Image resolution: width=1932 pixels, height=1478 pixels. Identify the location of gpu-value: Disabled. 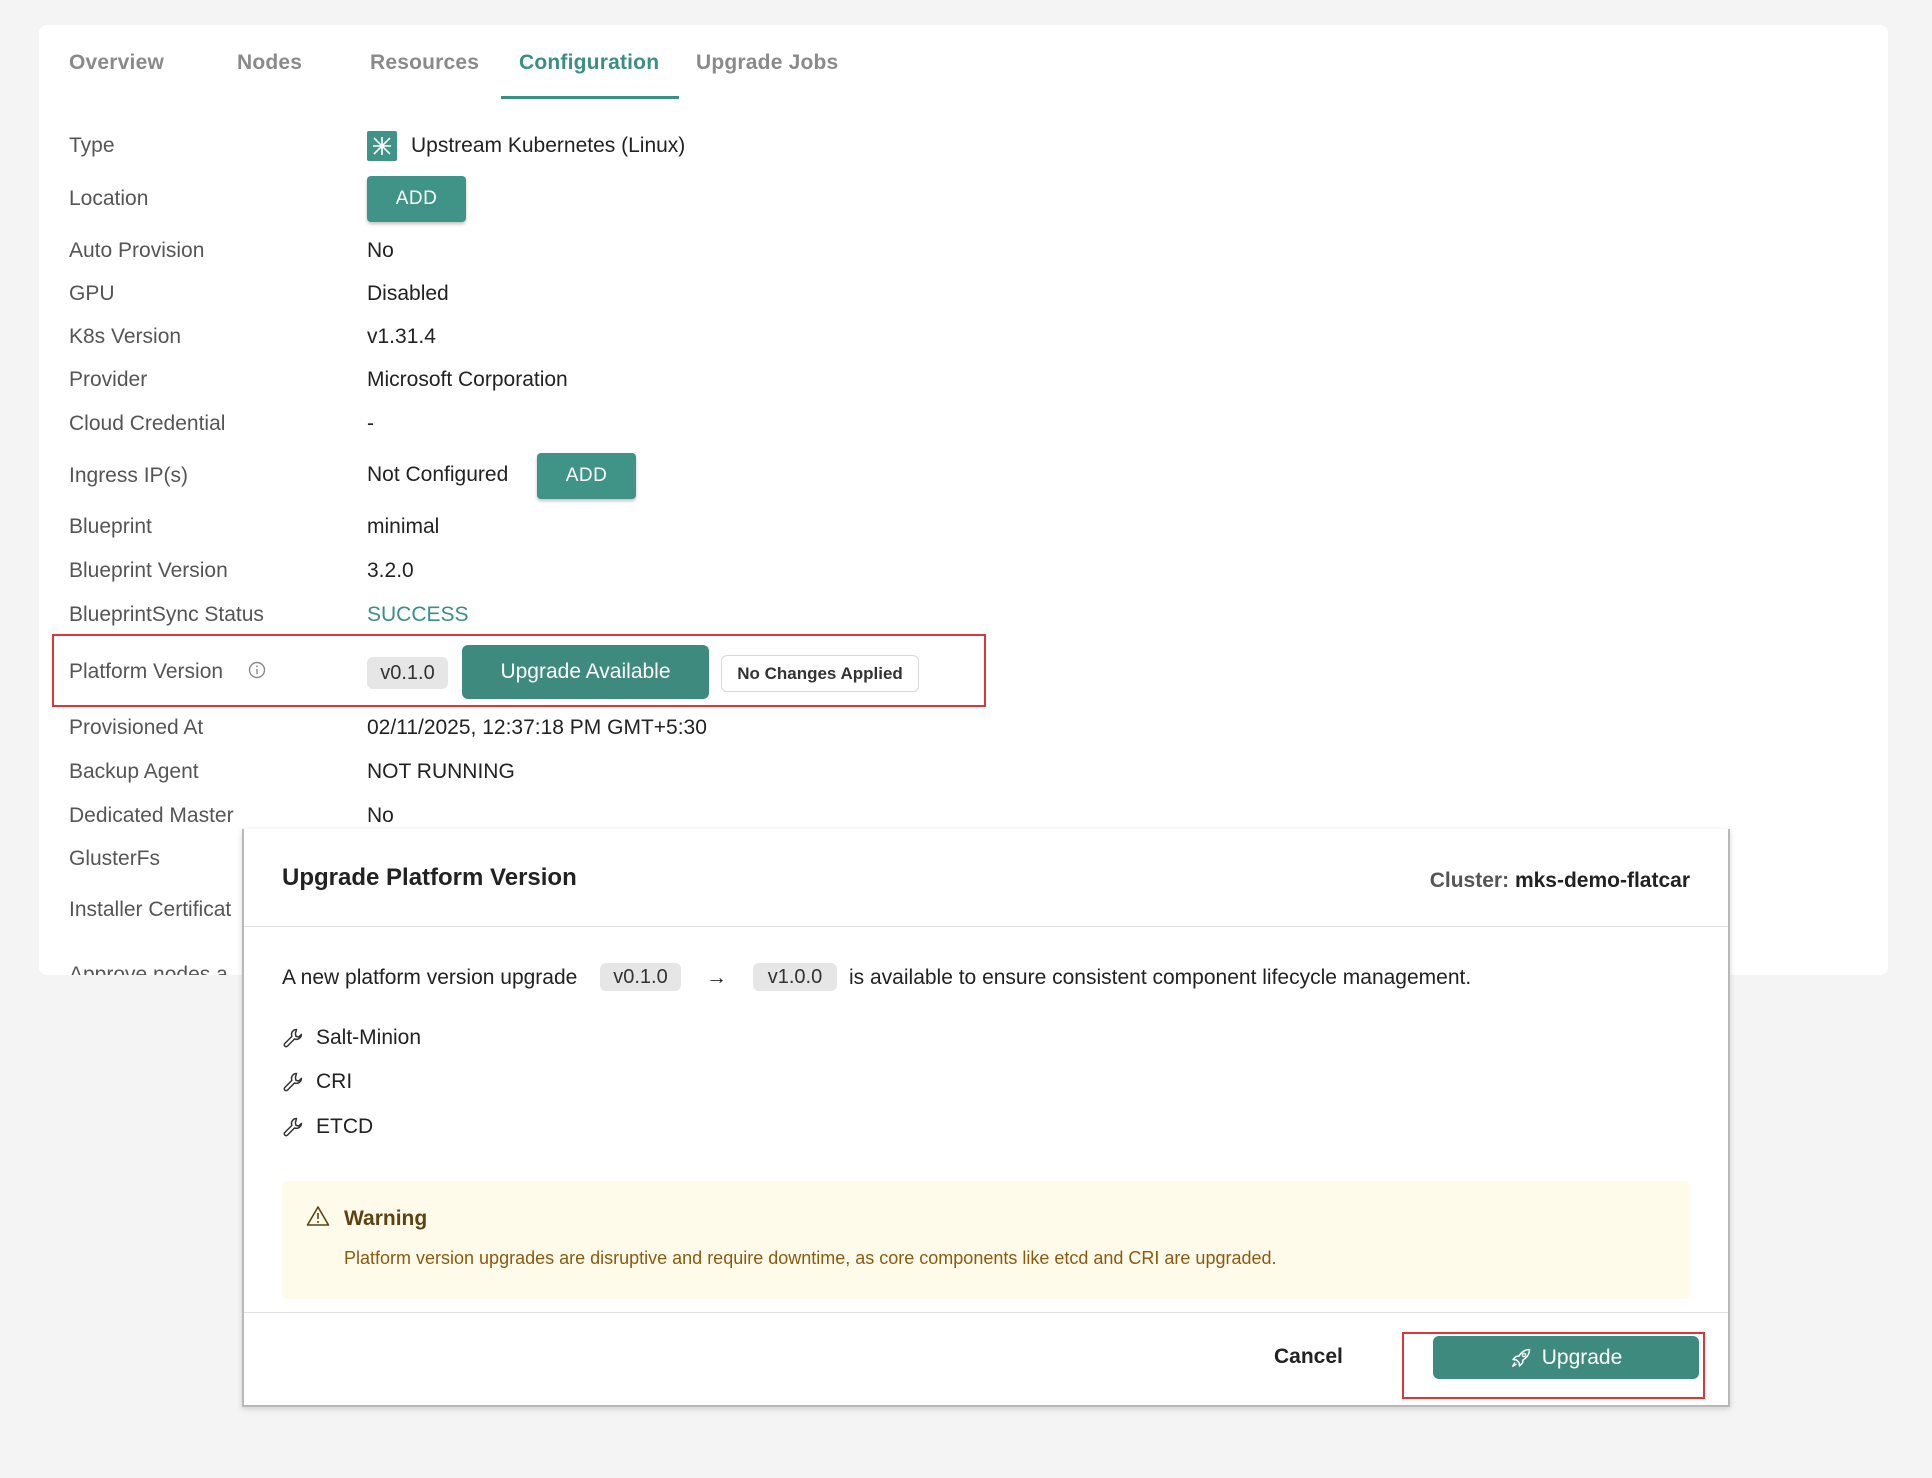
(408, 293).